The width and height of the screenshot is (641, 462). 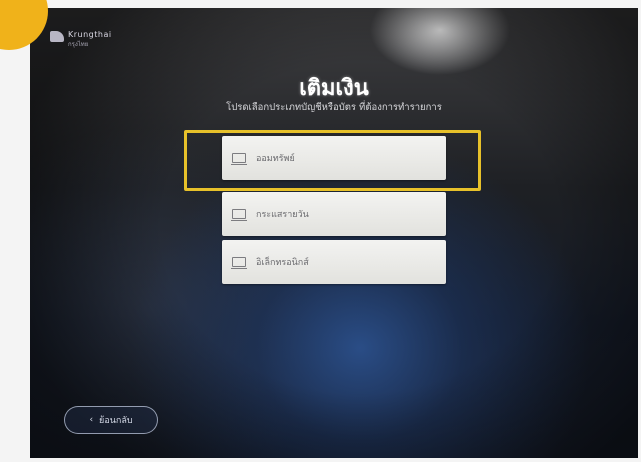 What do you see at coordinates (334, 158) in the screenshot?
I see `account-option-savings: ออมทรัพย์` at bounding box center [334, 158].